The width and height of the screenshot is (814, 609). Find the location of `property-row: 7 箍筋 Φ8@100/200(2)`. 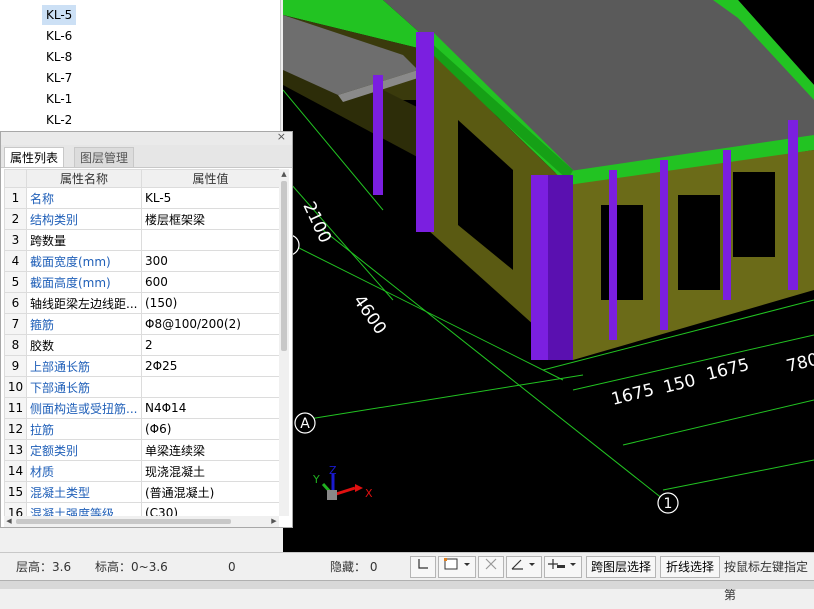

property-row: 7 箍筋 Φ8@100/200(2) is located at coordinates (141, 324).